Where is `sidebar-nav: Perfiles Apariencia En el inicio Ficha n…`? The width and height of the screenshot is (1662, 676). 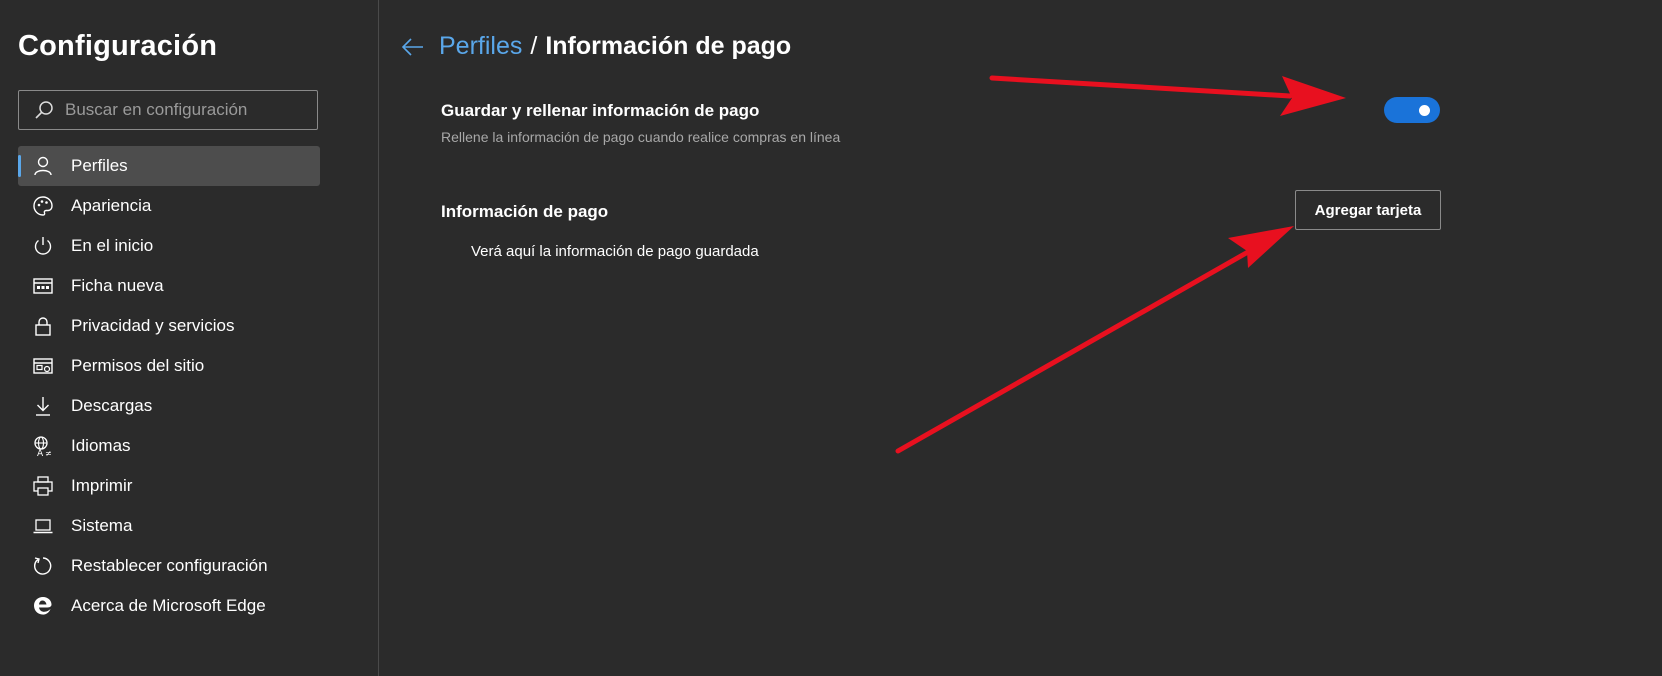 sidebar-nav: Perfiles Apariencia En el inicio Ficha n… is located at coordinates (169, 386).